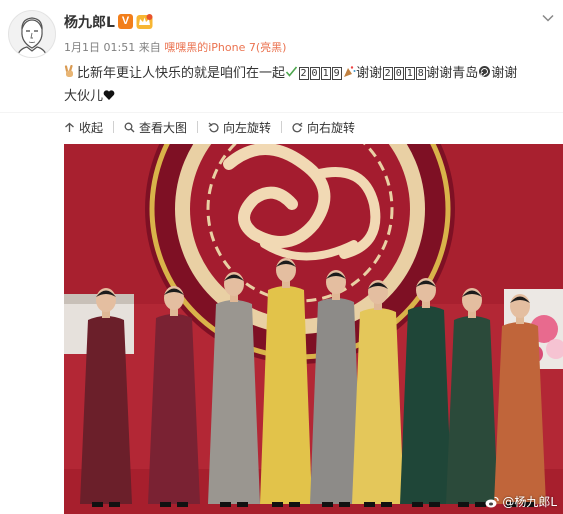  I want to click on rotate-right-button: 向右旋转, so click(323, 127).